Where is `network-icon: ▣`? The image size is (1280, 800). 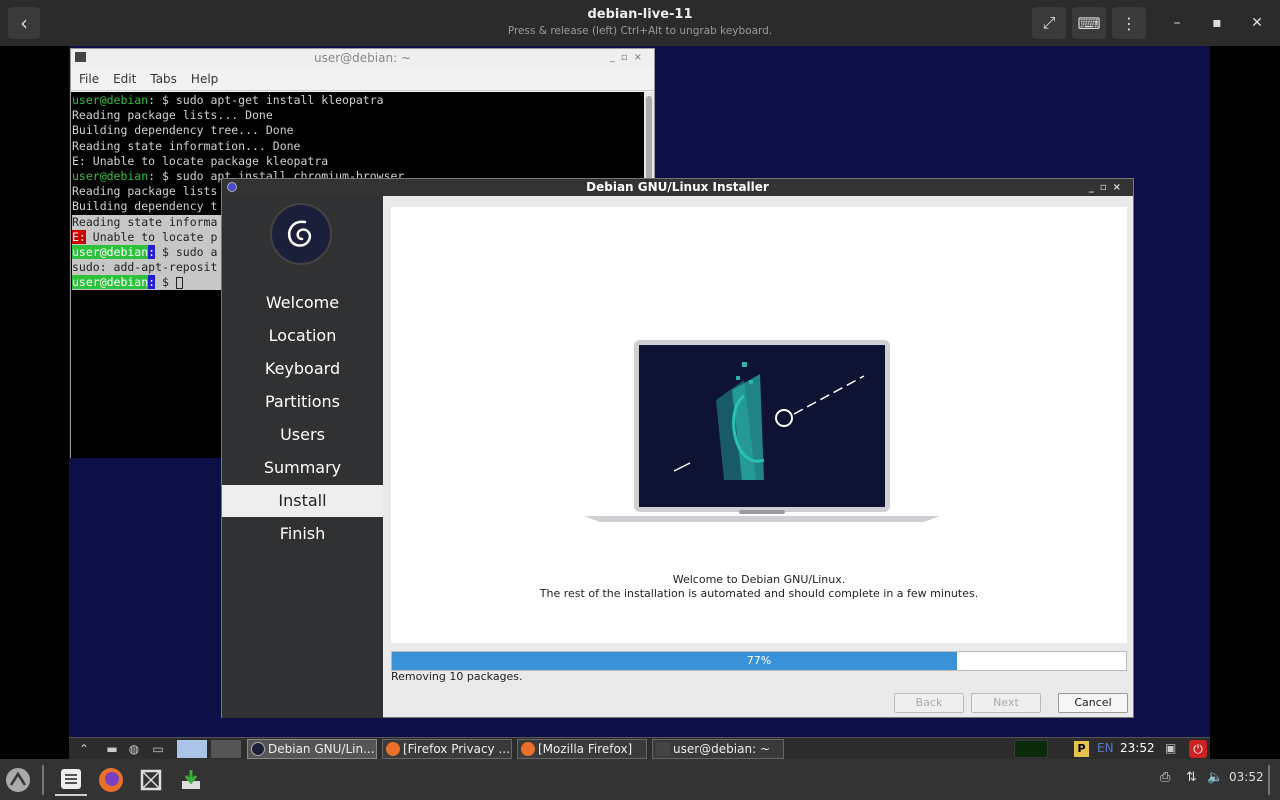
network-icon: ▣ is located at coordinates (1170, 748).